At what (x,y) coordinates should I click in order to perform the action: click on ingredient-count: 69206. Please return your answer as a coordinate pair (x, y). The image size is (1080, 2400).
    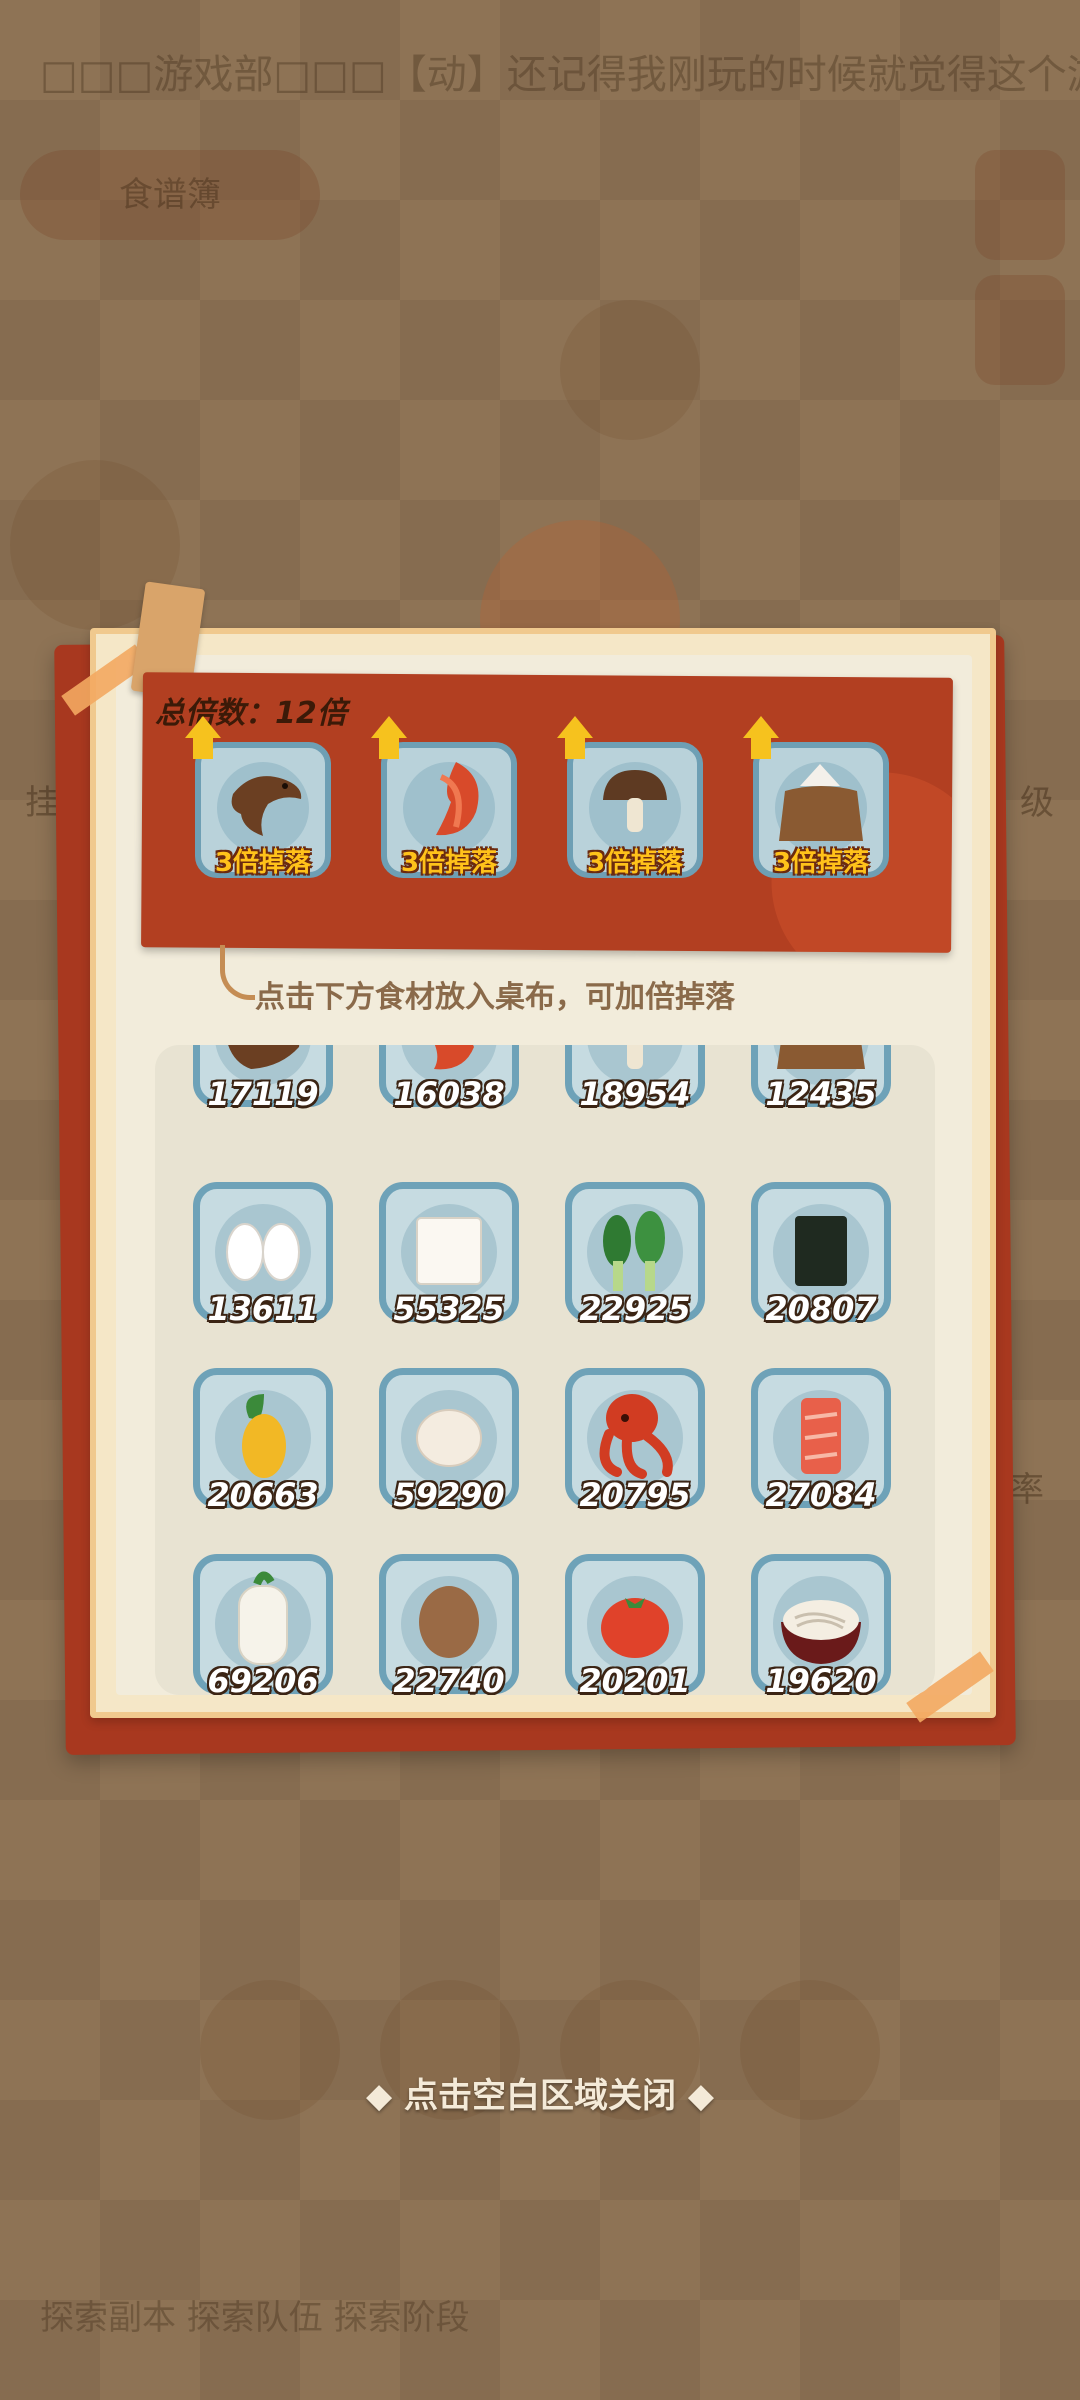
    Looking at the image, I should click on (263, 1678).